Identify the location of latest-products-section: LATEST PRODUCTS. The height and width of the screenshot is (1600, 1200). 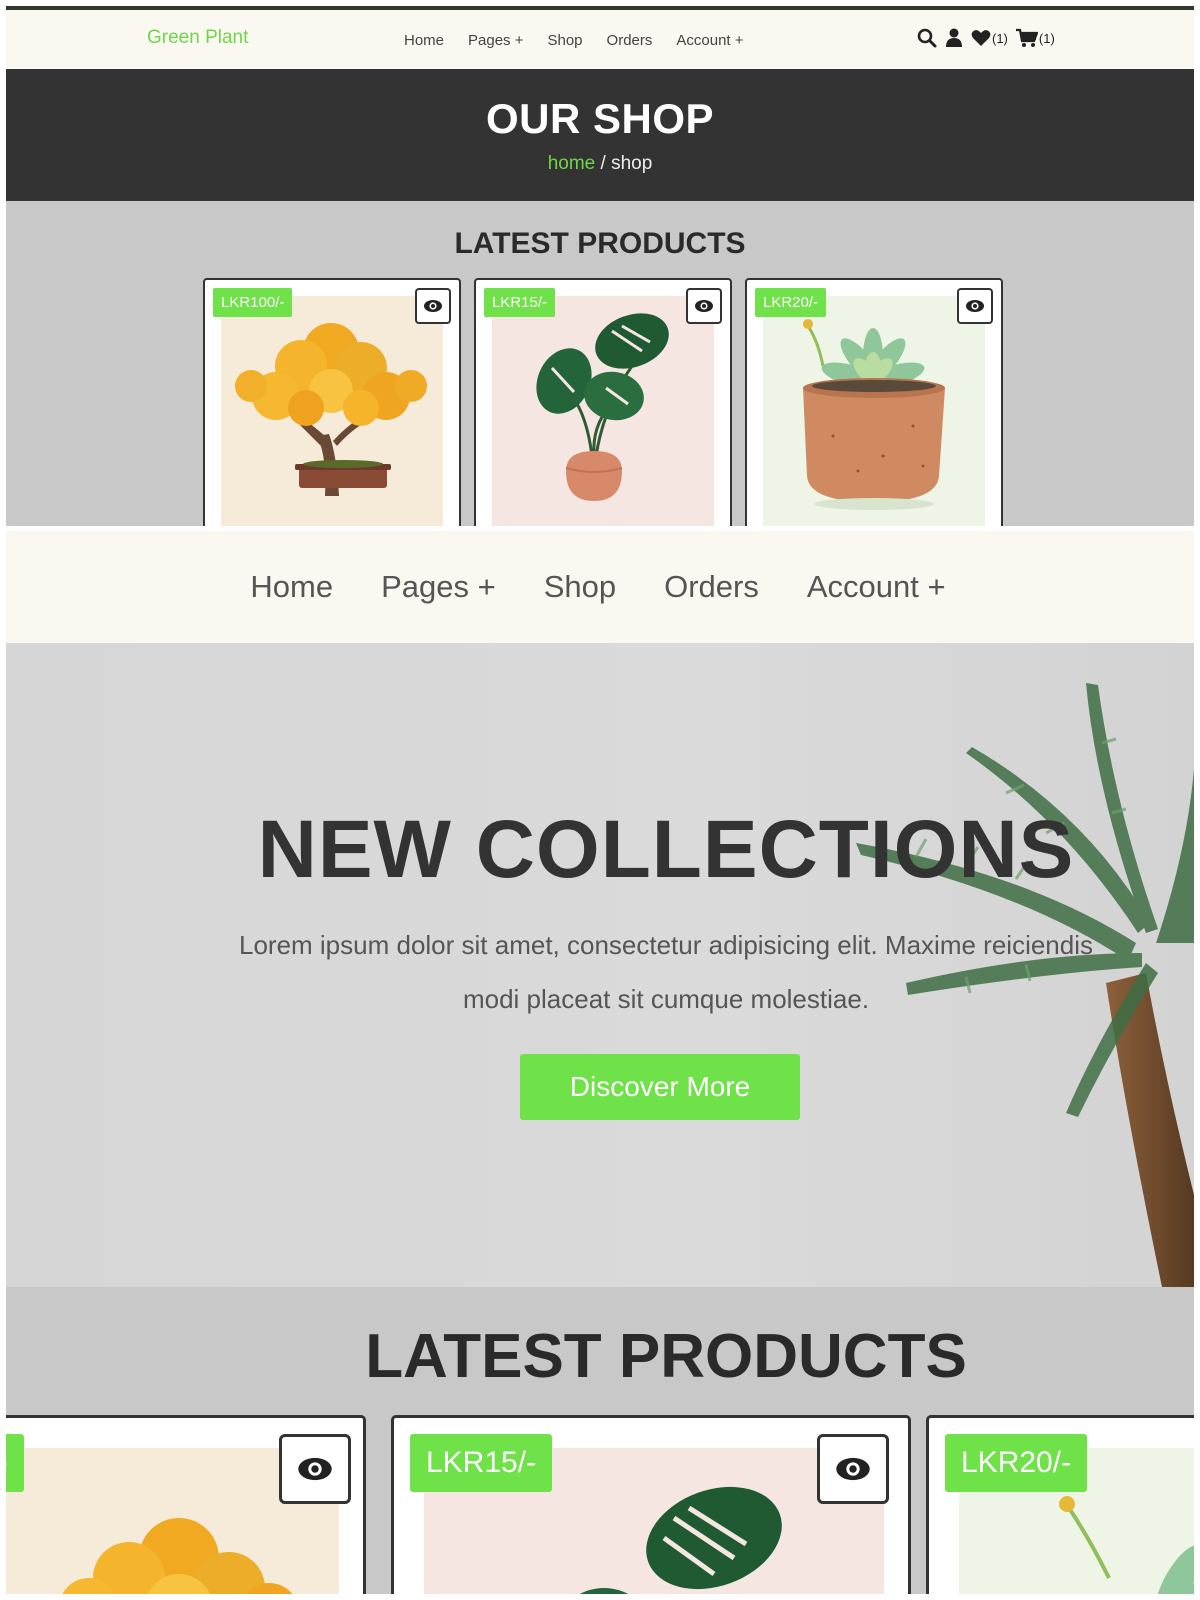
(600, 231).